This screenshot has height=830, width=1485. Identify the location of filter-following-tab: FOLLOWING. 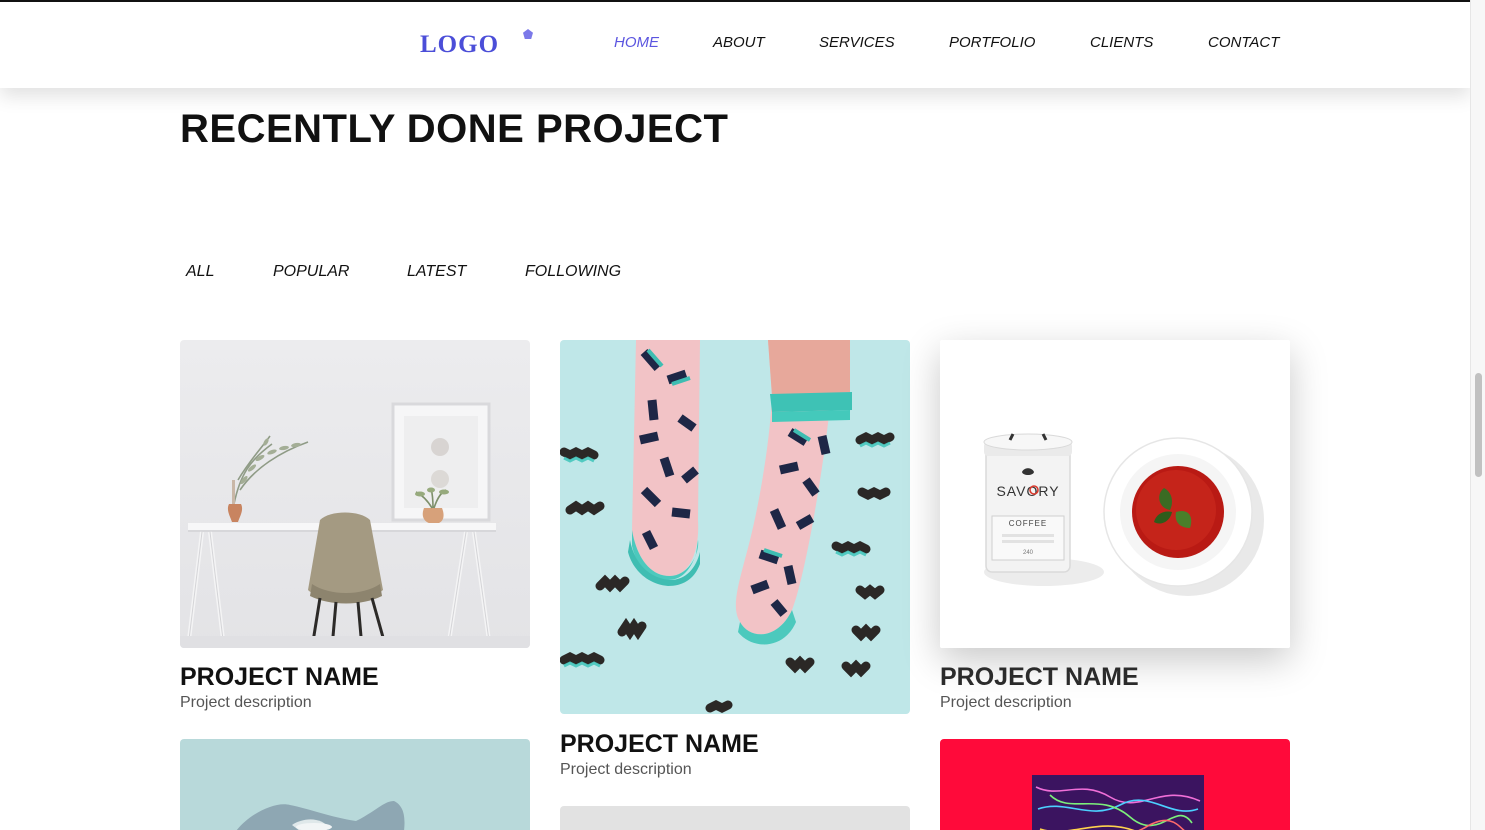
(573, 271).